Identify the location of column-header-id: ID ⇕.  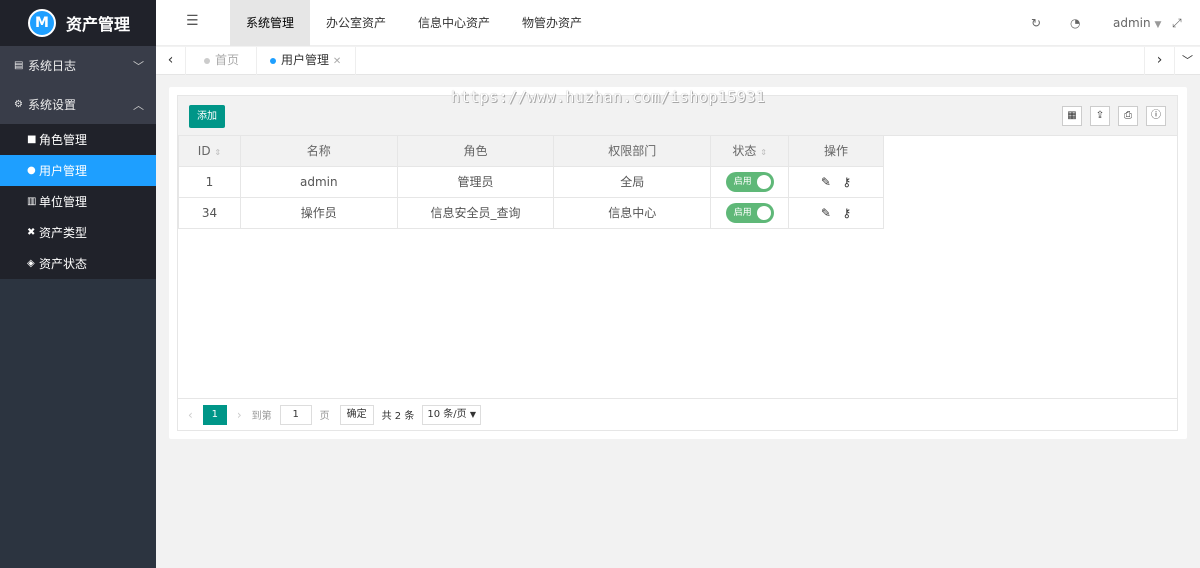
(209, 151).